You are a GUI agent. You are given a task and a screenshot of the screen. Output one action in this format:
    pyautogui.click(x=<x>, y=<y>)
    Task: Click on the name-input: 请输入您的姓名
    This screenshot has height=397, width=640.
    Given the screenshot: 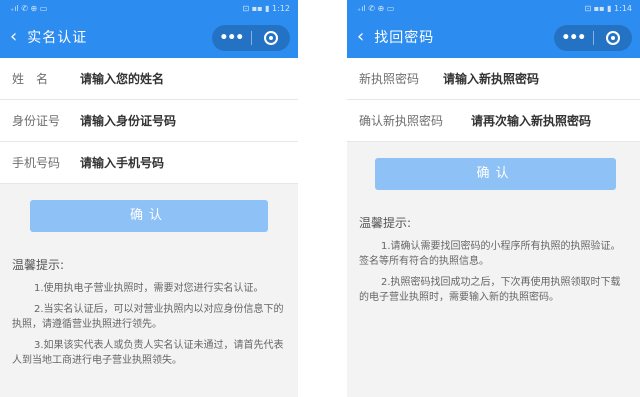 What is the action you would take?
    pyautogui.click(x=122, y=78)
    